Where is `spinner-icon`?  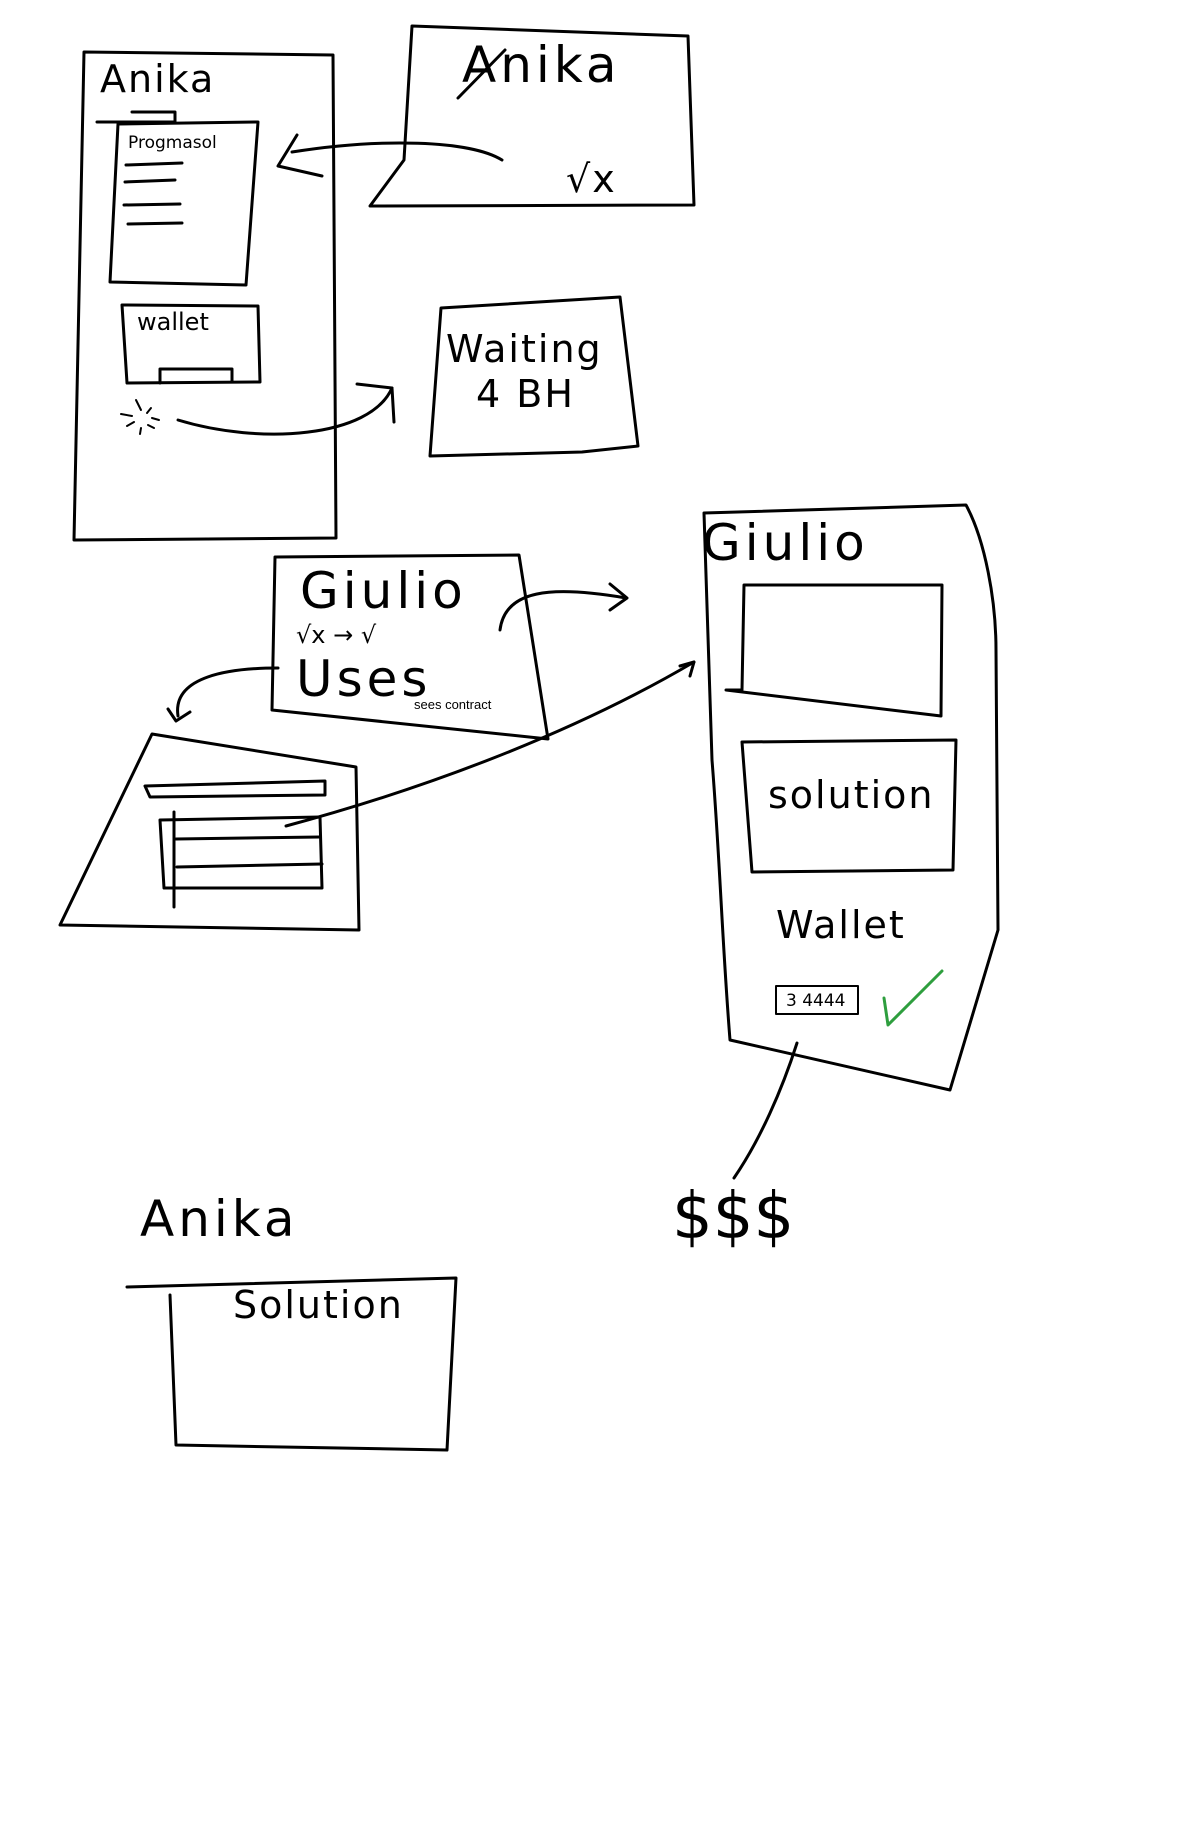 spinner-icon is located at coordinates (140, 417).